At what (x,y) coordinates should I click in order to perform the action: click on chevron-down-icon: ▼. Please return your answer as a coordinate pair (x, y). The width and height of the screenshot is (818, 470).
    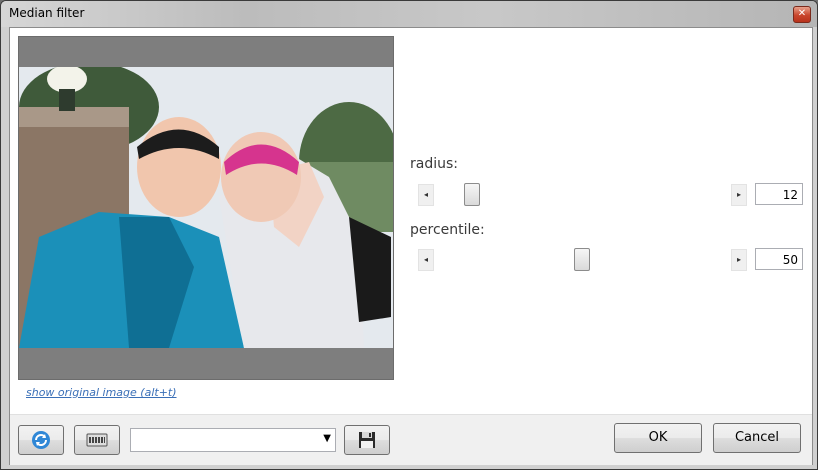
    Looking at the image, I should click on (327, 438).